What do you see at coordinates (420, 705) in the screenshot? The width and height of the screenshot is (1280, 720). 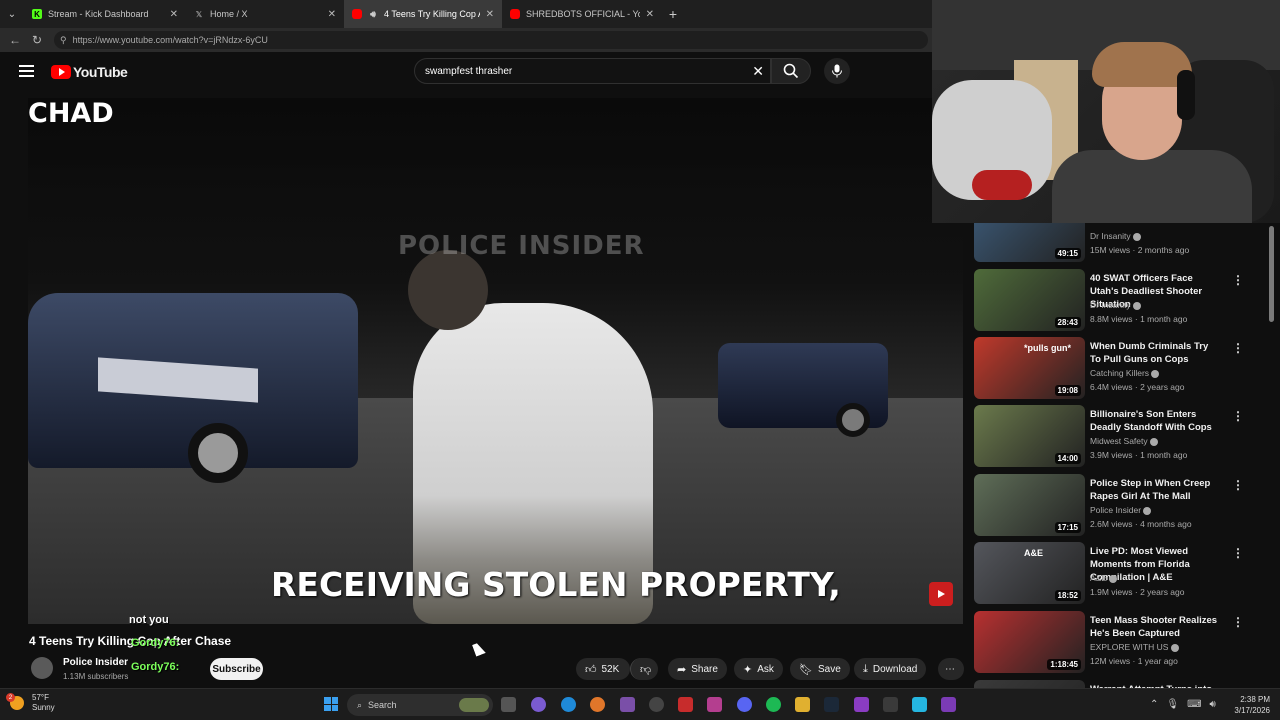 I see `taskbar-search: ⌕ Search` at bounding box center [420, 705].